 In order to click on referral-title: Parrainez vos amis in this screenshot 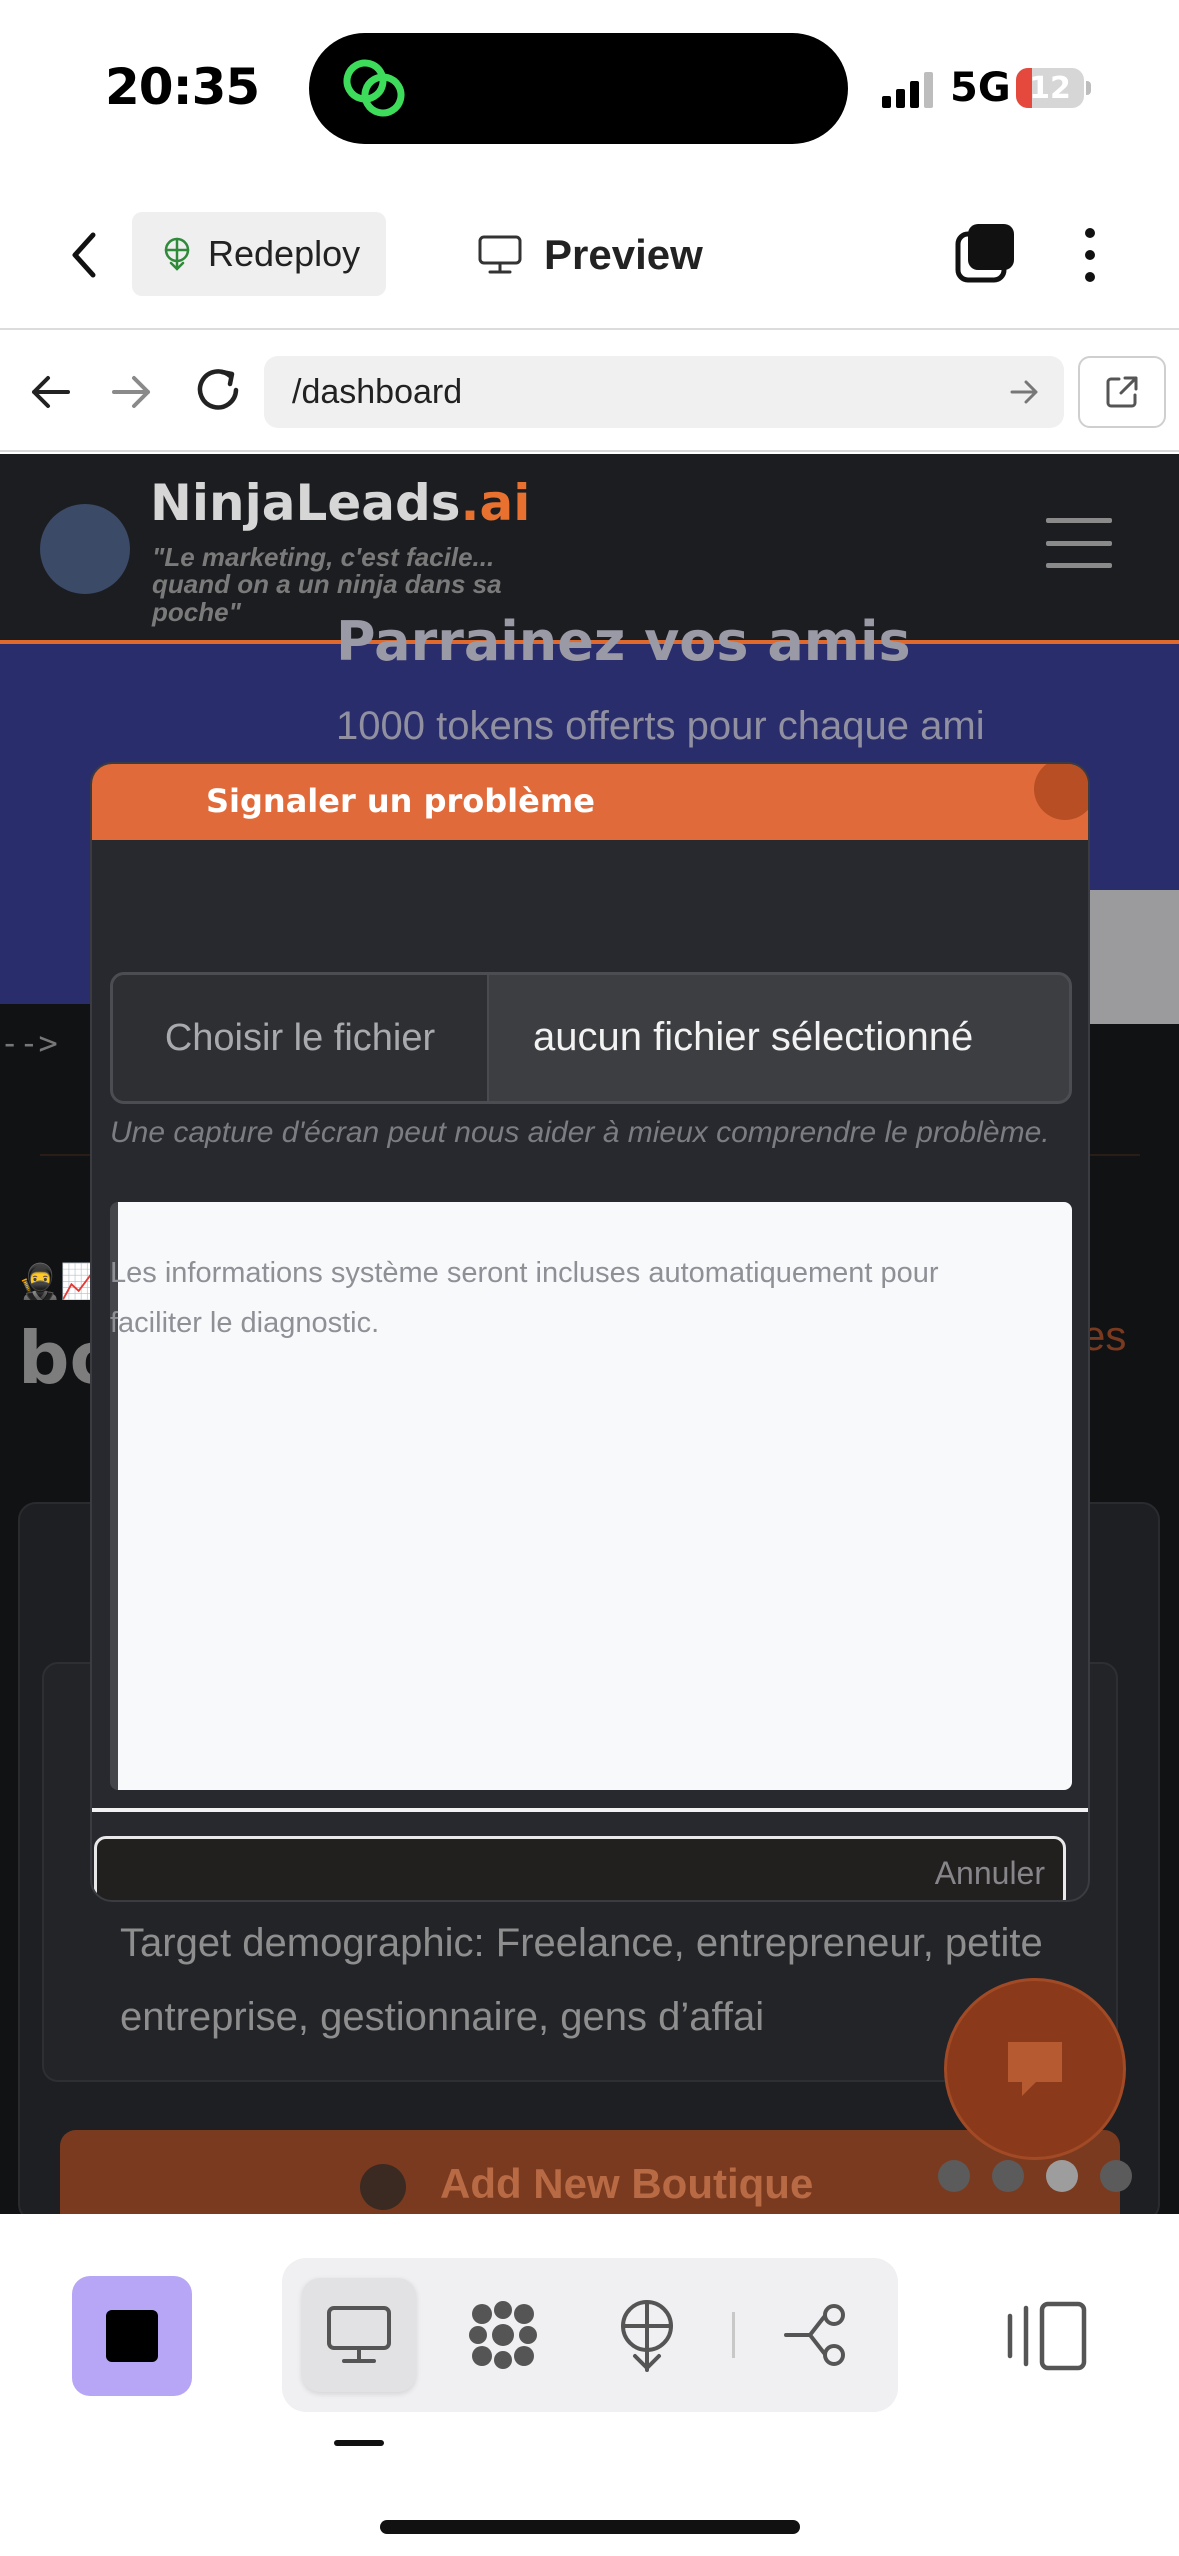, I will do `click(623, 641)`.